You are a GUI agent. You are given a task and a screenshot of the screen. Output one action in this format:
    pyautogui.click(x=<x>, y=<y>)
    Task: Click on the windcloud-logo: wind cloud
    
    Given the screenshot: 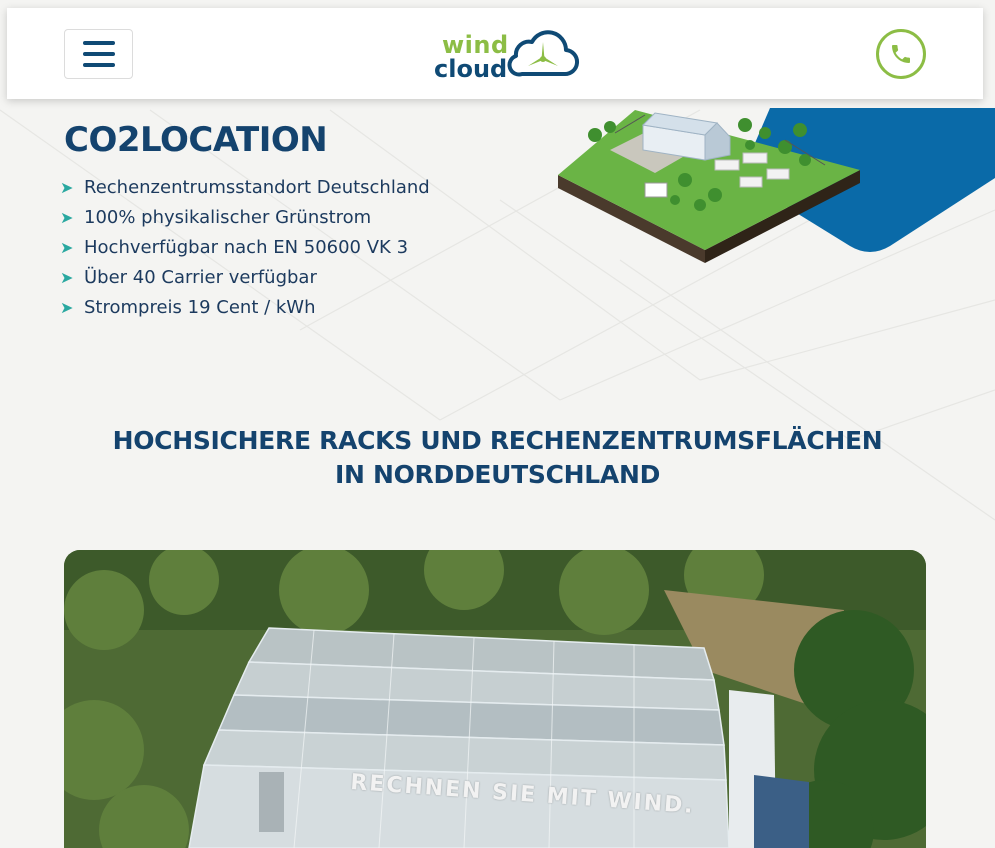 What is the action you would take?
    pyautogui.click(x=506, y=55)
    